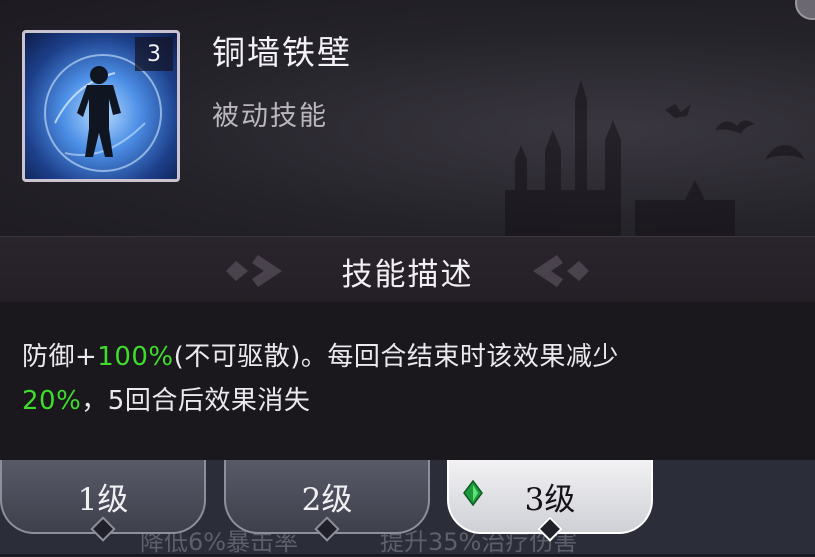 Image resolution: width=815 pixels, height=557 pixels. Describe the element at coordinates (60, 357) in the screenshot. I see `description-text: 防御+` at that location.